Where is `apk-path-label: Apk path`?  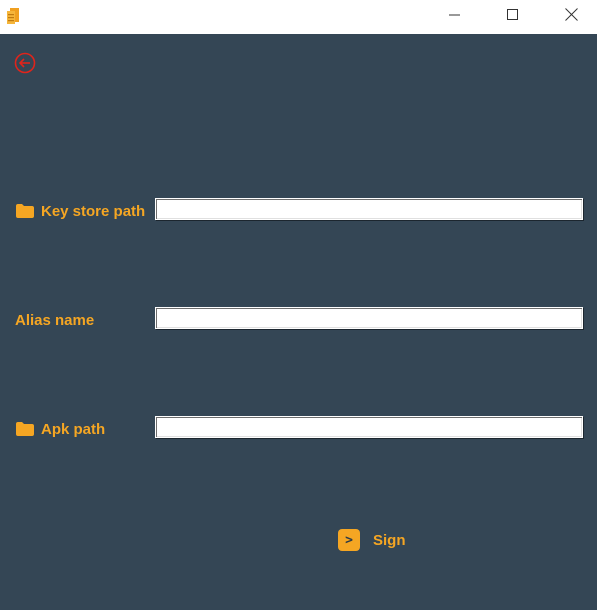
apk-path-label: Apk path is located at coordinates (73, 429).